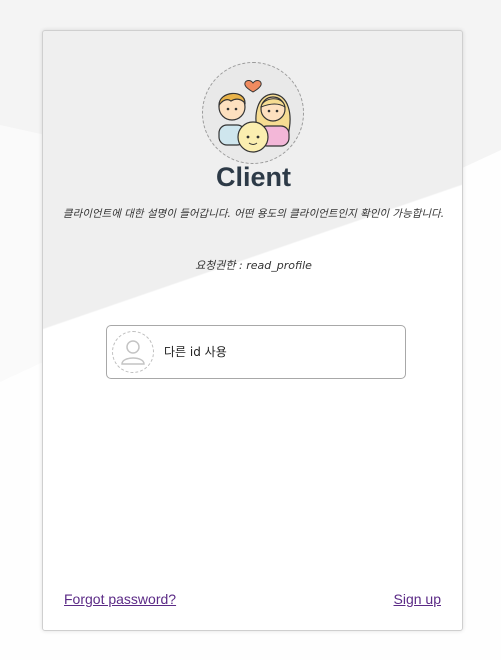  I want to click on sign-up-link: Sign up, so click(417, 599).